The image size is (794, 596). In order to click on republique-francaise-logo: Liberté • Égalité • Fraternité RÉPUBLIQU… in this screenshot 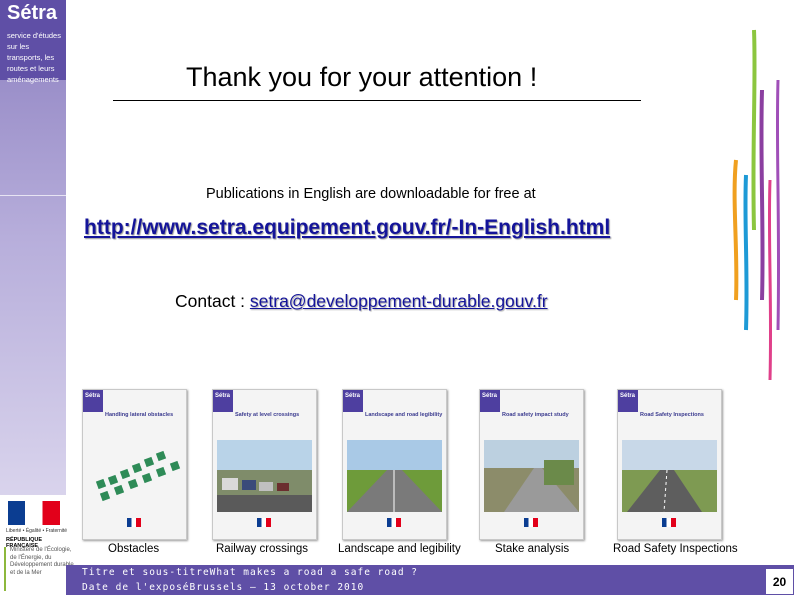, I will do `click(37, 545)`.